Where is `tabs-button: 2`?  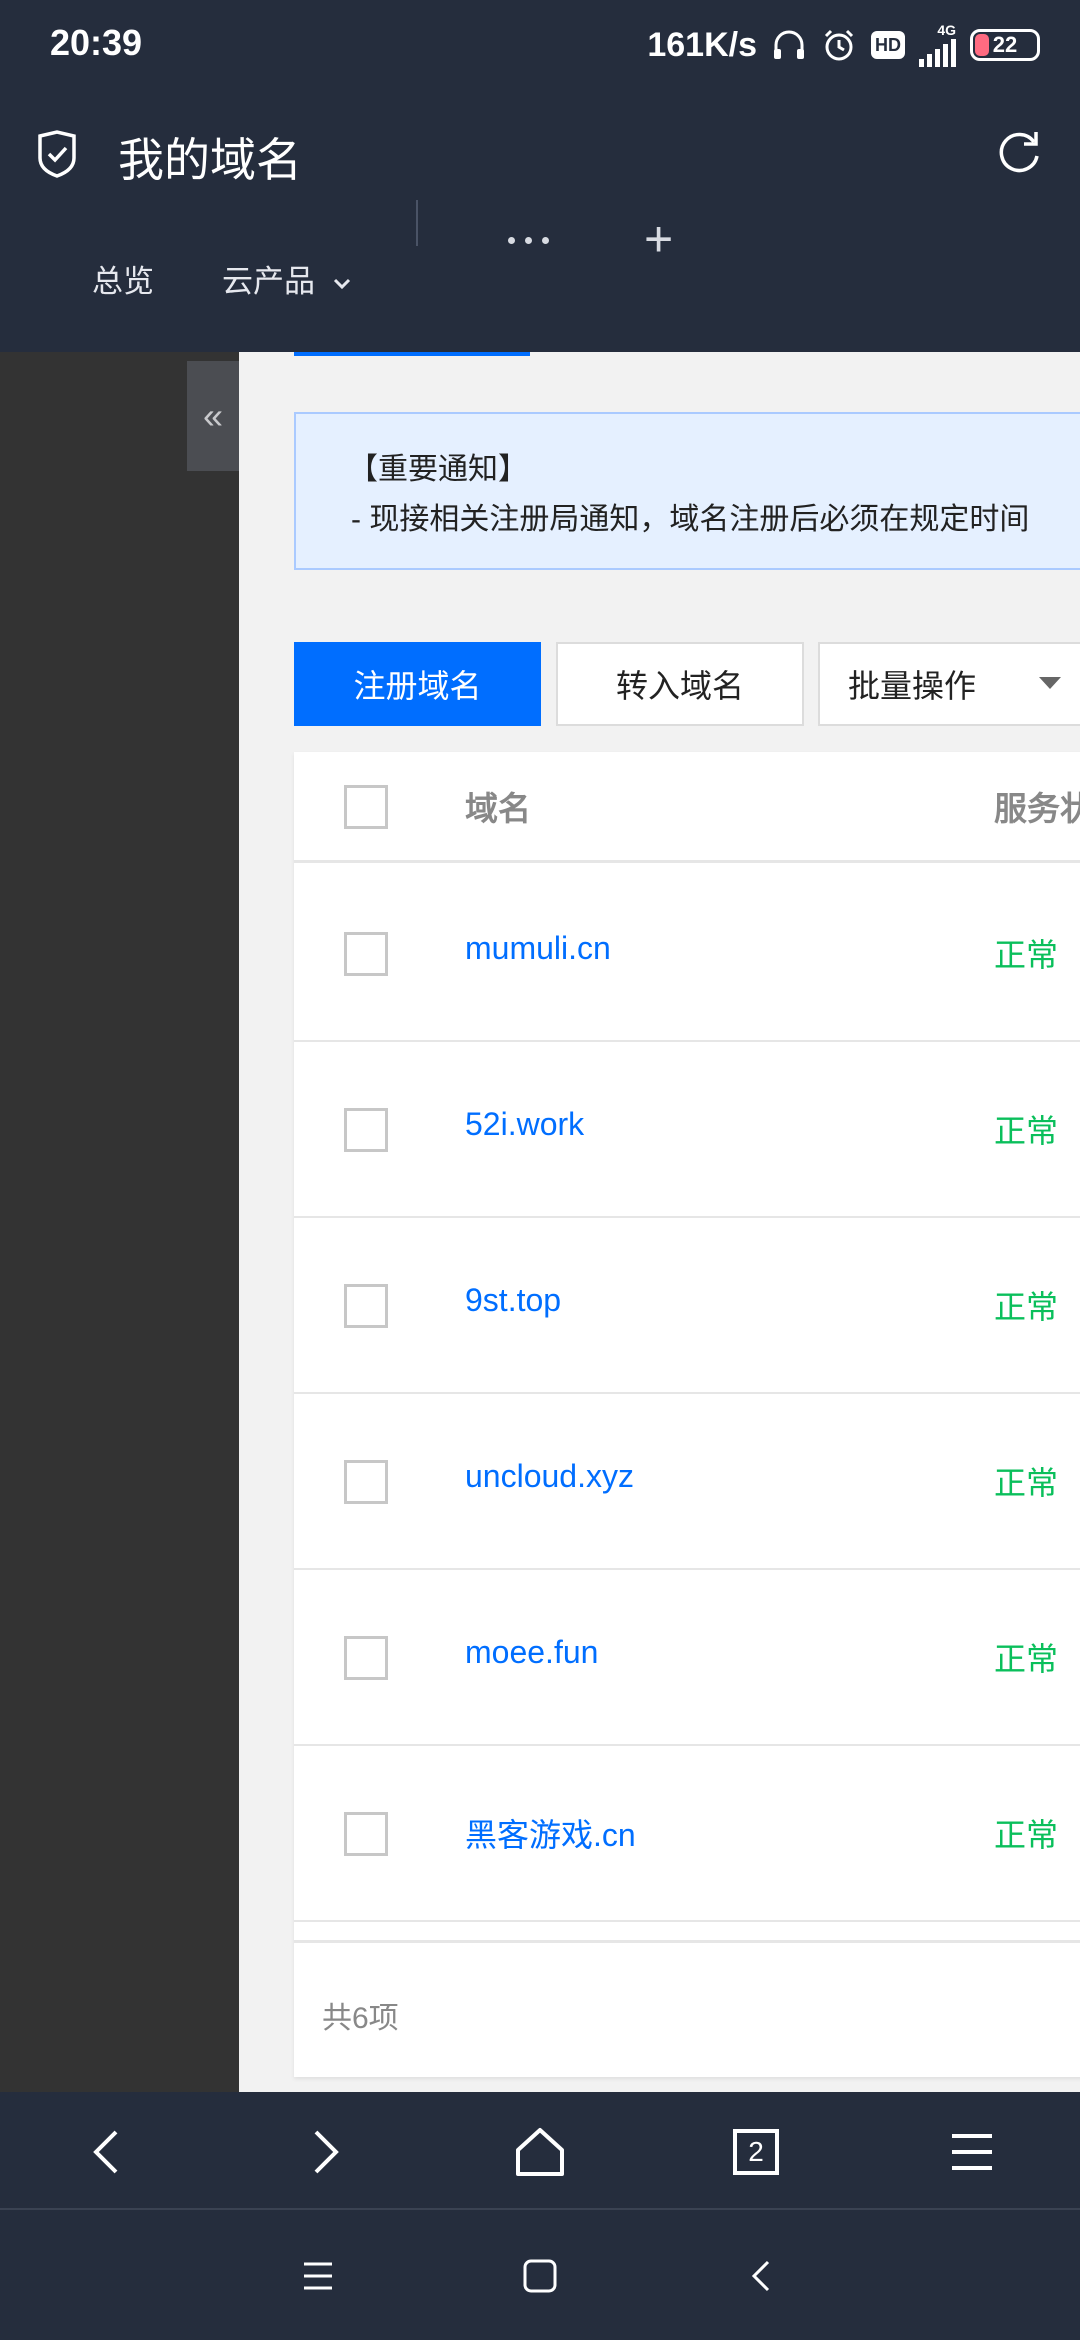 tabs-button: 2 is located at coordinates (756, 2152).